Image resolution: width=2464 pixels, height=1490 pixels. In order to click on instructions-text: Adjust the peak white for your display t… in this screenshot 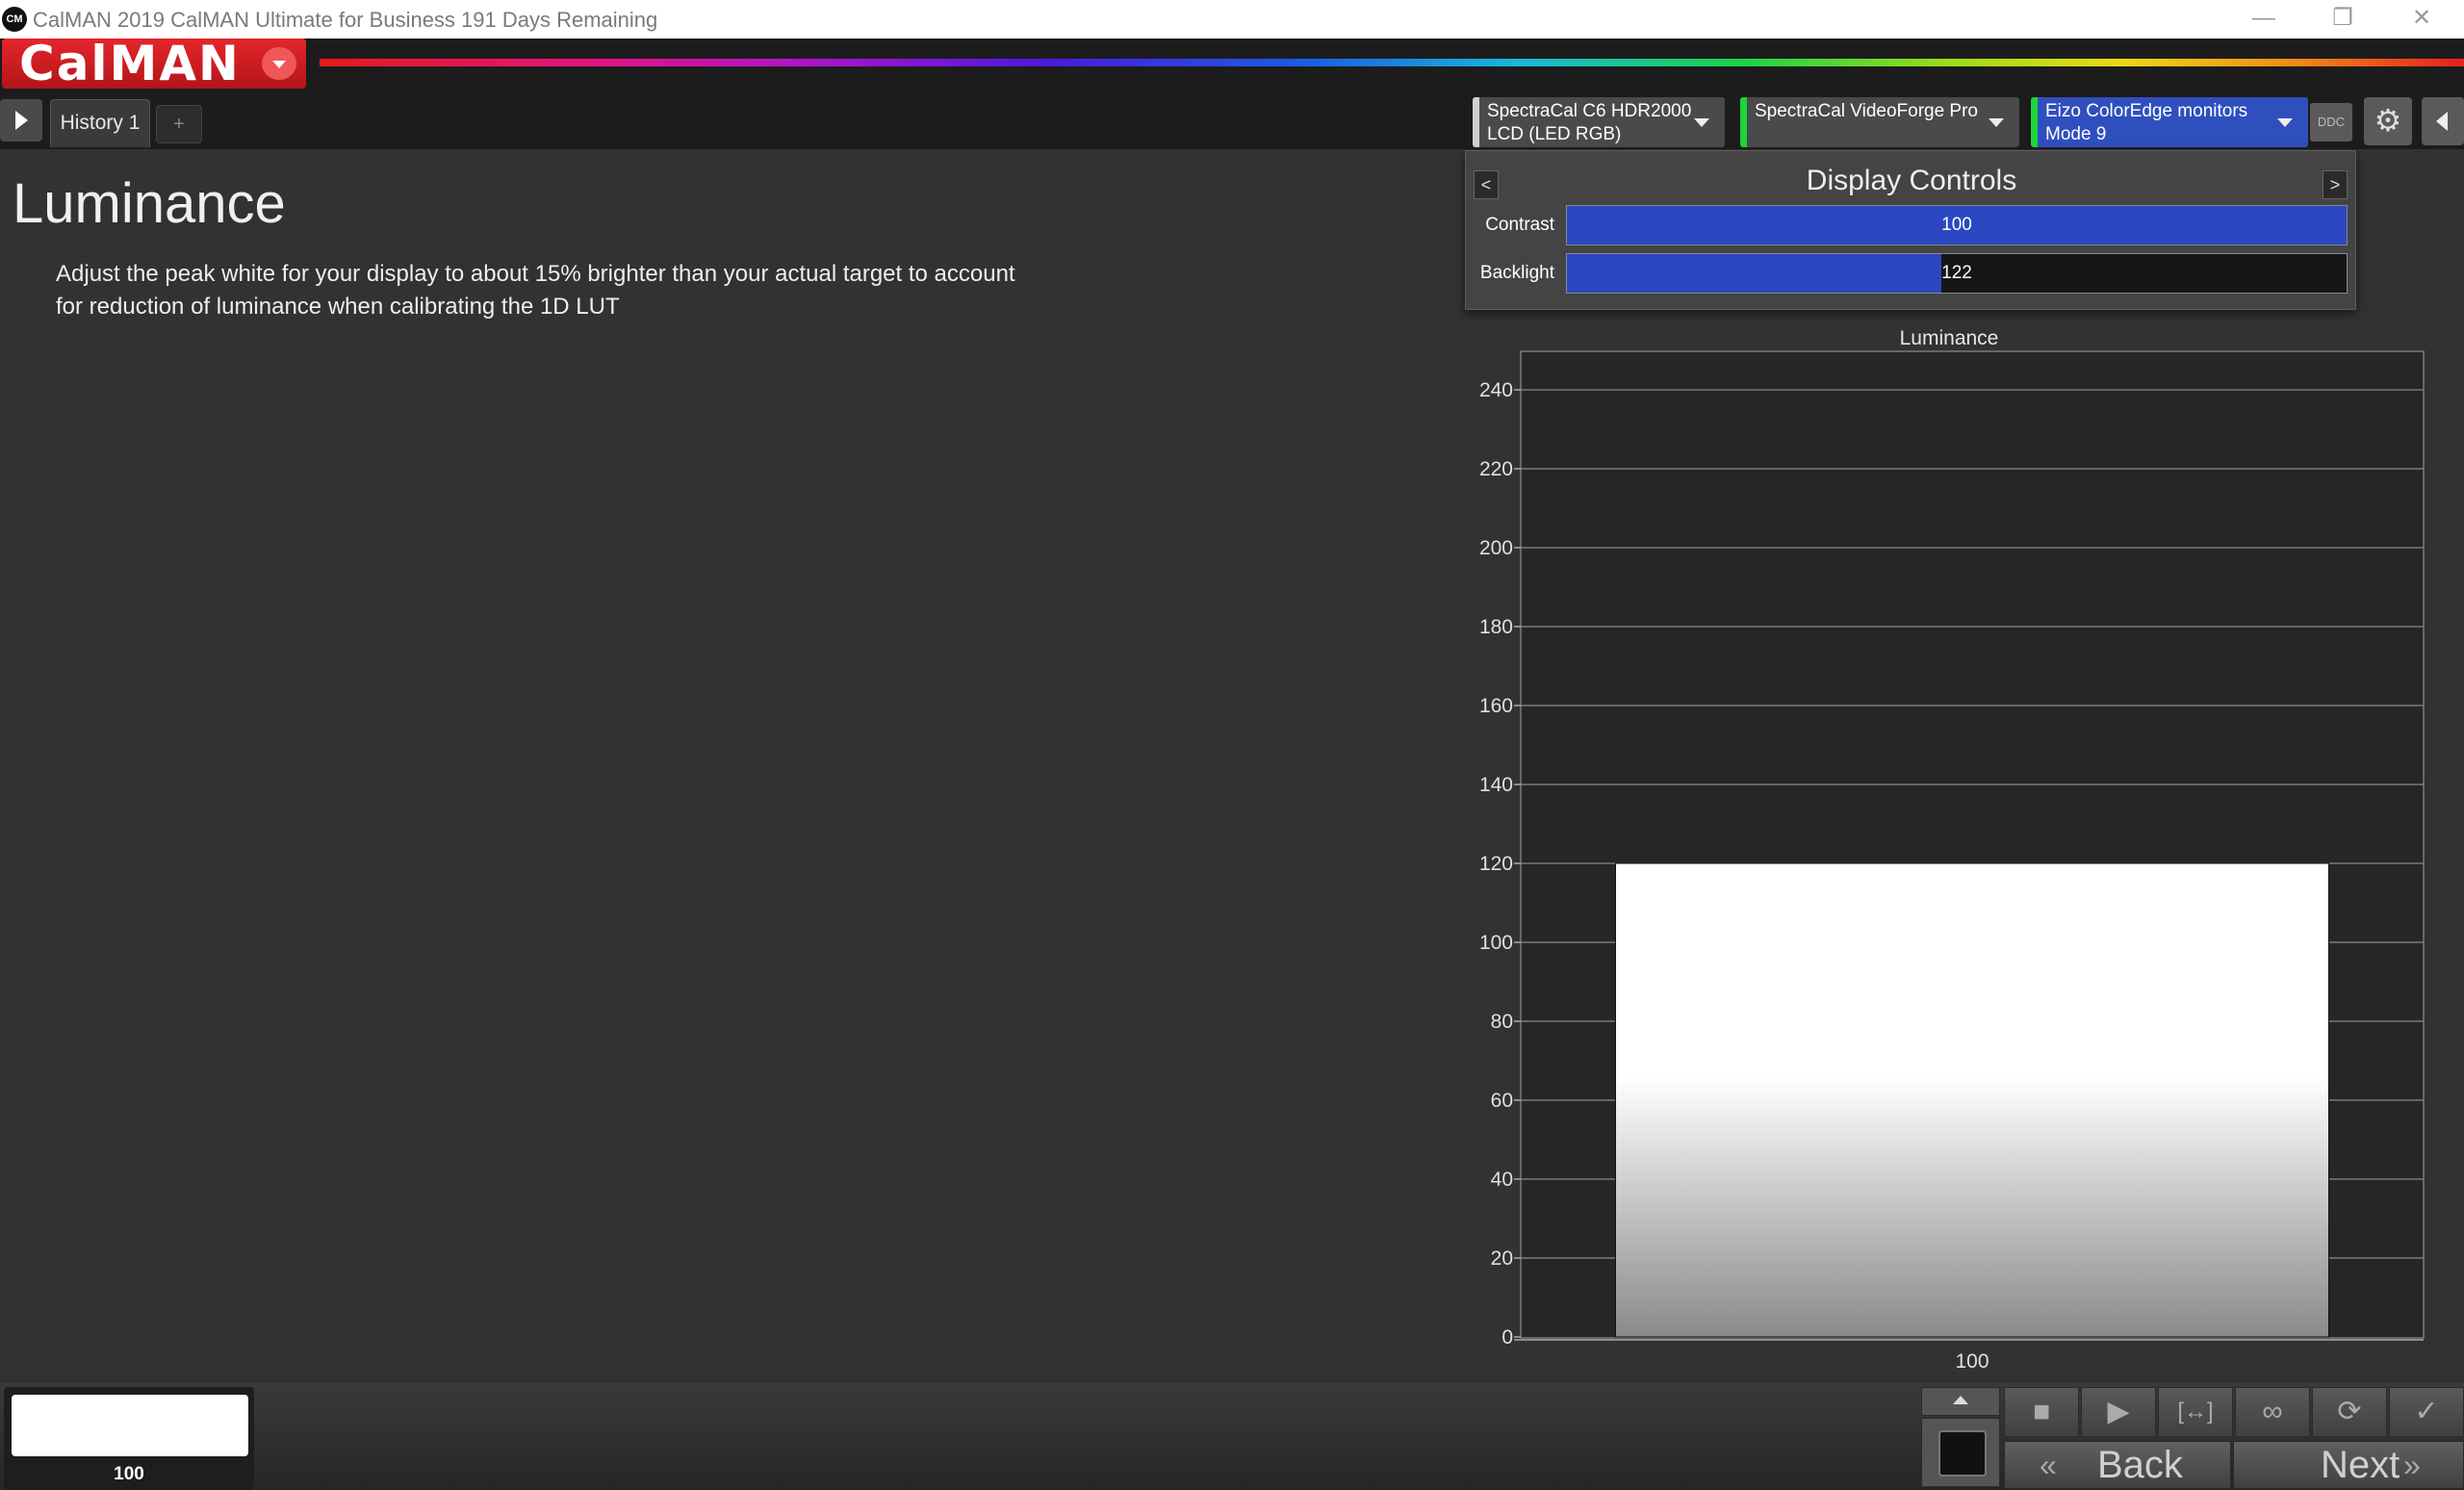, I will do `click(535, 290)`.